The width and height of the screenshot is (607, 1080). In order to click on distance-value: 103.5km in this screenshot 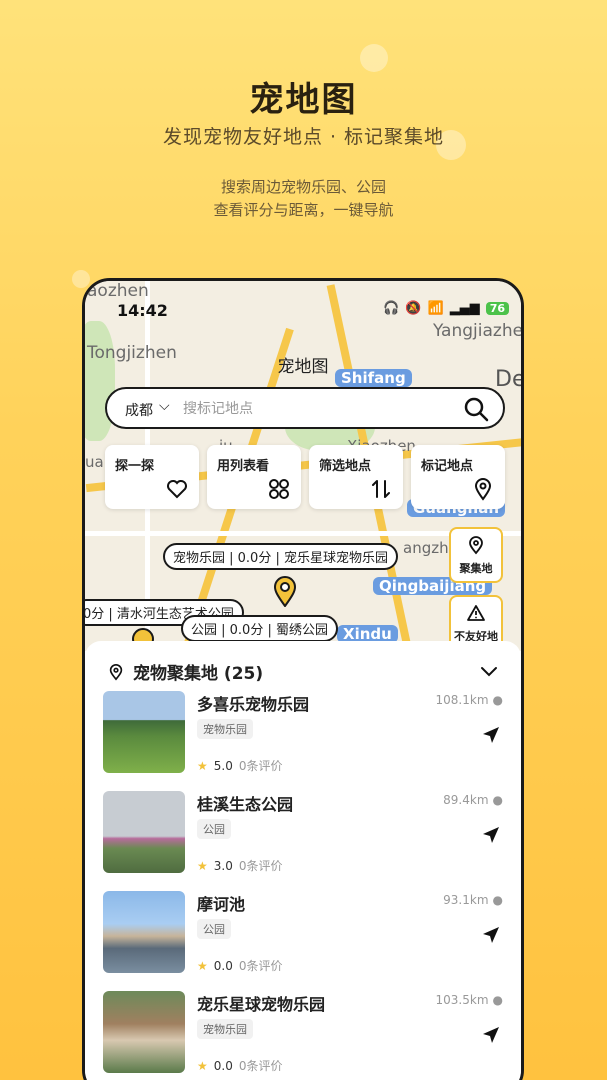, I will do `click(462, 1000)`.